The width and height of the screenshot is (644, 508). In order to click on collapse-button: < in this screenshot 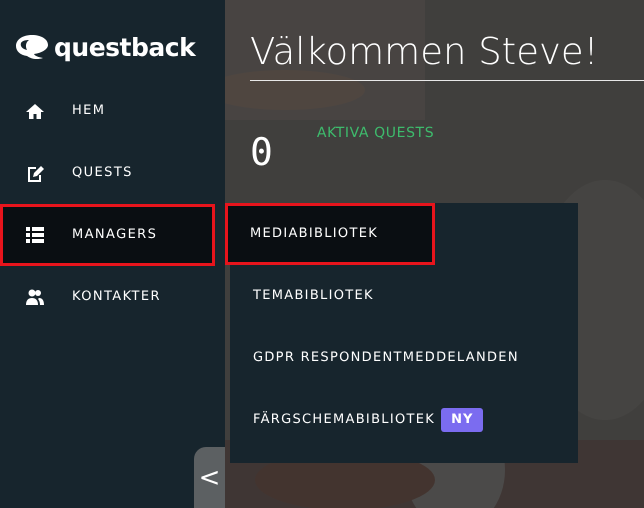, I will do `click(209, 477)`.